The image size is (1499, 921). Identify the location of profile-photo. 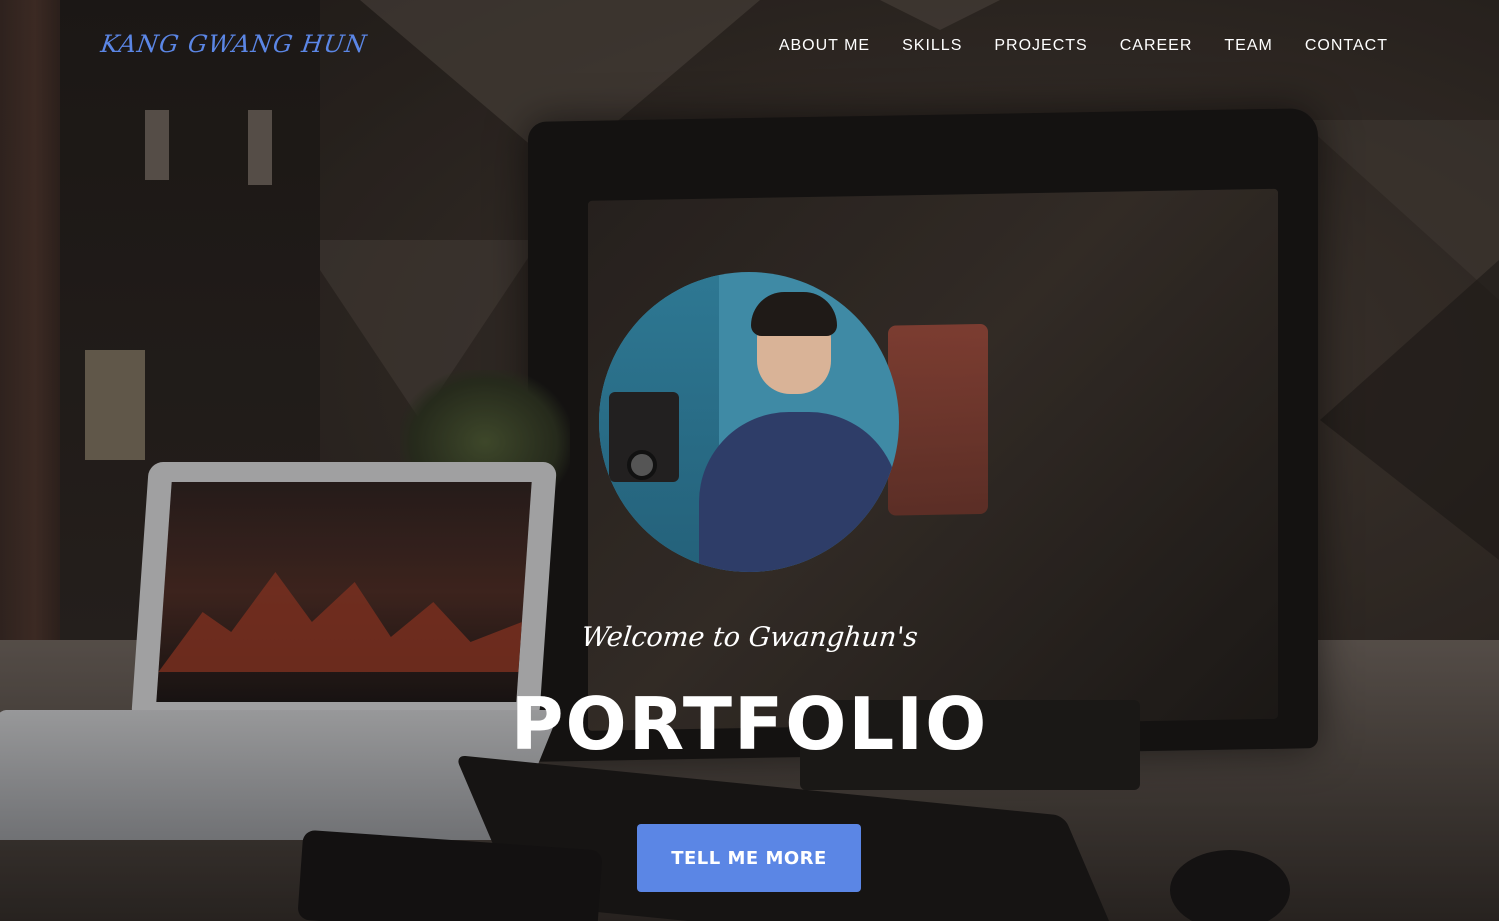
(749, 422).